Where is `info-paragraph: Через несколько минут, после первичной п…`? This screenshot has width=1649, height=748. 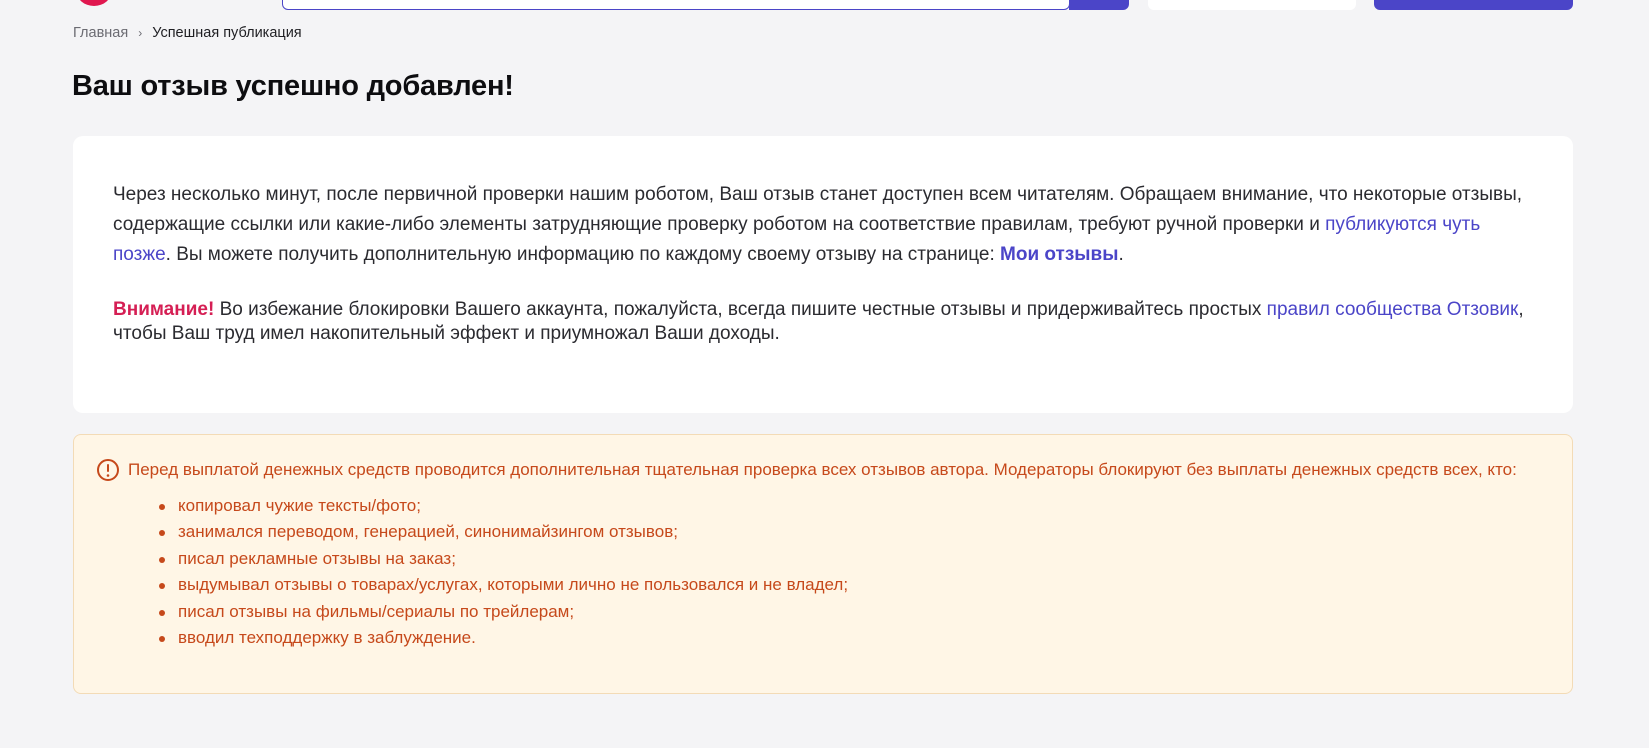
info-paragraph: Через несколько минут, после первичной п… is located at coordinates (823, 225).